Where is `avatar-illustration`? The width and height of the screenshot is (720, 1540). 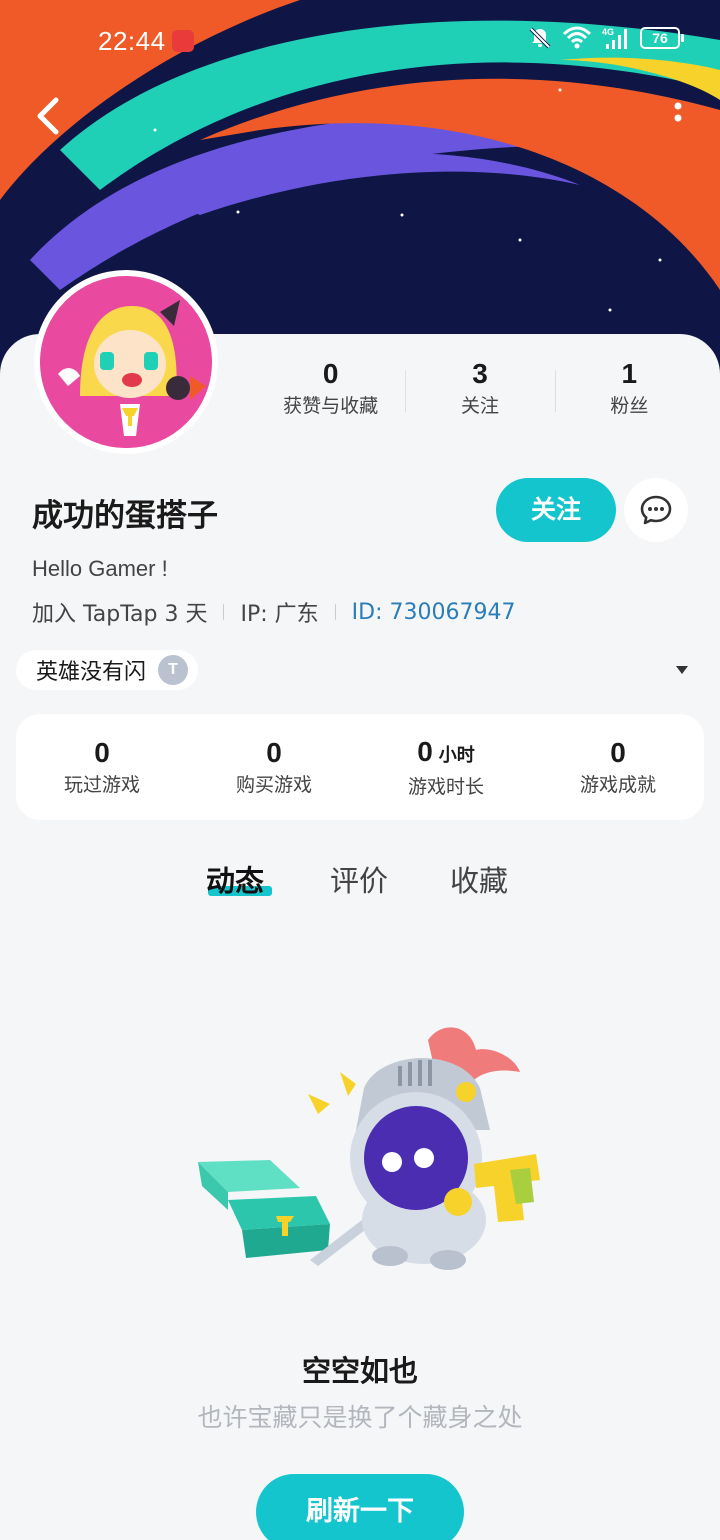
avatar-illustration is located at coordinates (126, 362).